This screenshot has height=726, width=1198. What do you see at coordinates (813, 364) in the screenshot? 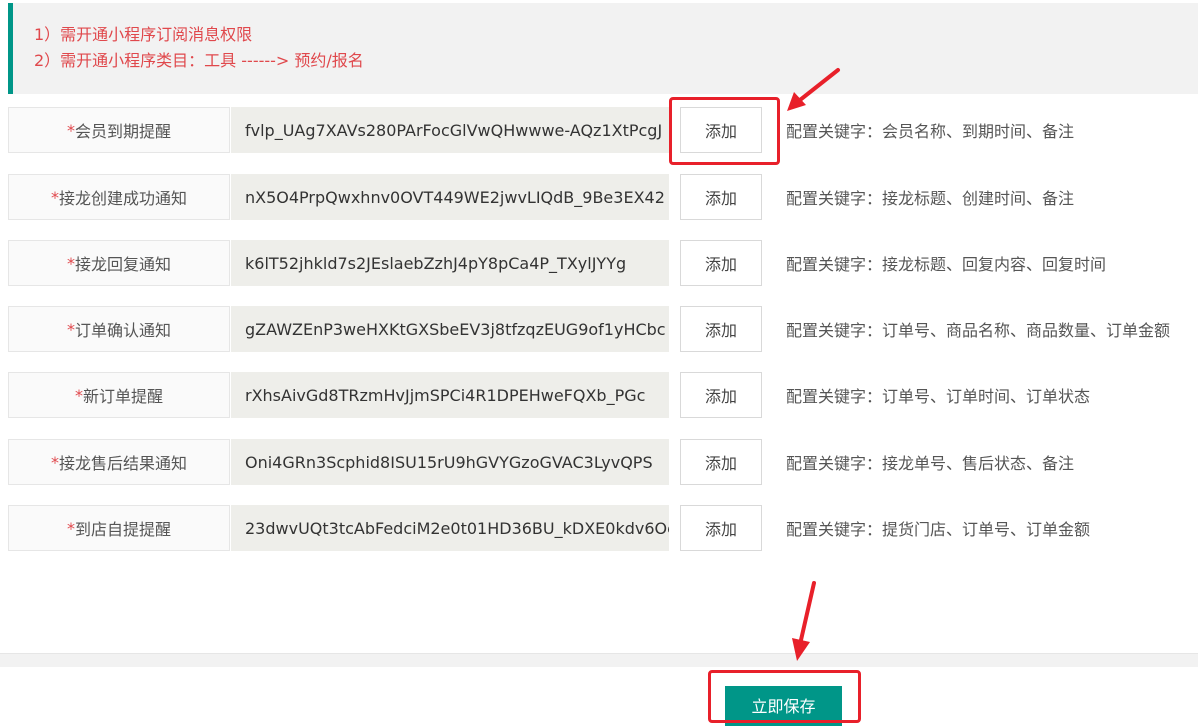
I see `annotation-arrows` at bounding box center [813, 364].